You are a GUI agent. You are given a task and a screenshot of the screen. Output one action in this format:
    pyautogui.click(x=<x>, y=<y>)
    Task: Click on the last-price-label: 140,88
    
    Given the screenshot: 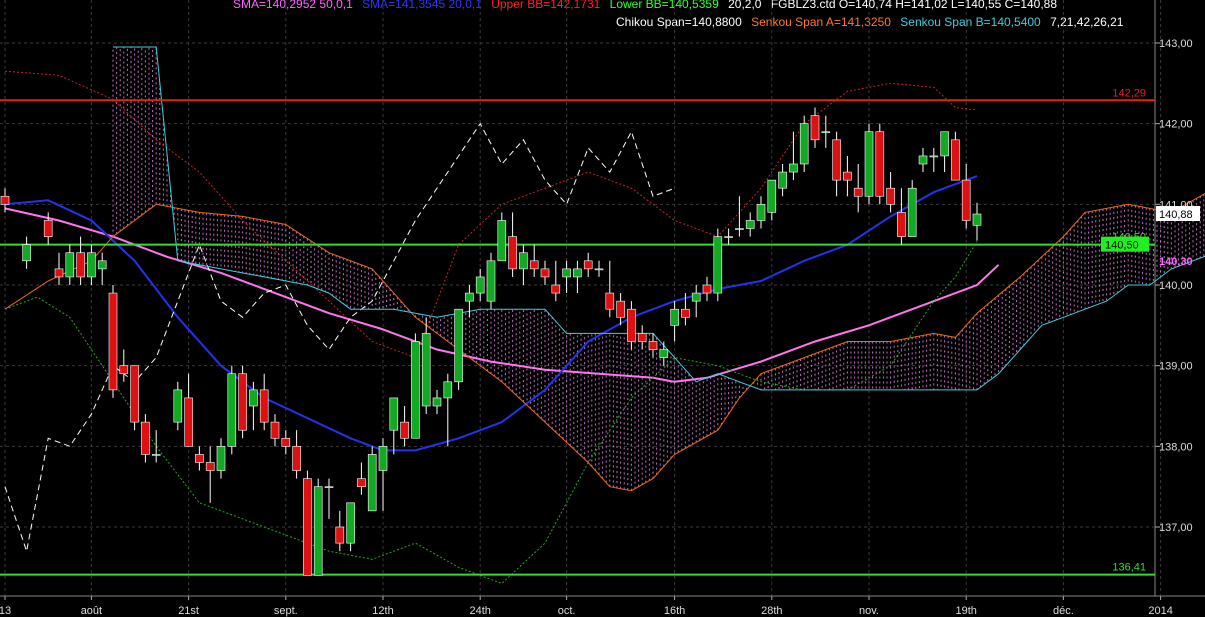 What is the action you would take?
    pyautogui.click(x=1176, y=215)
    